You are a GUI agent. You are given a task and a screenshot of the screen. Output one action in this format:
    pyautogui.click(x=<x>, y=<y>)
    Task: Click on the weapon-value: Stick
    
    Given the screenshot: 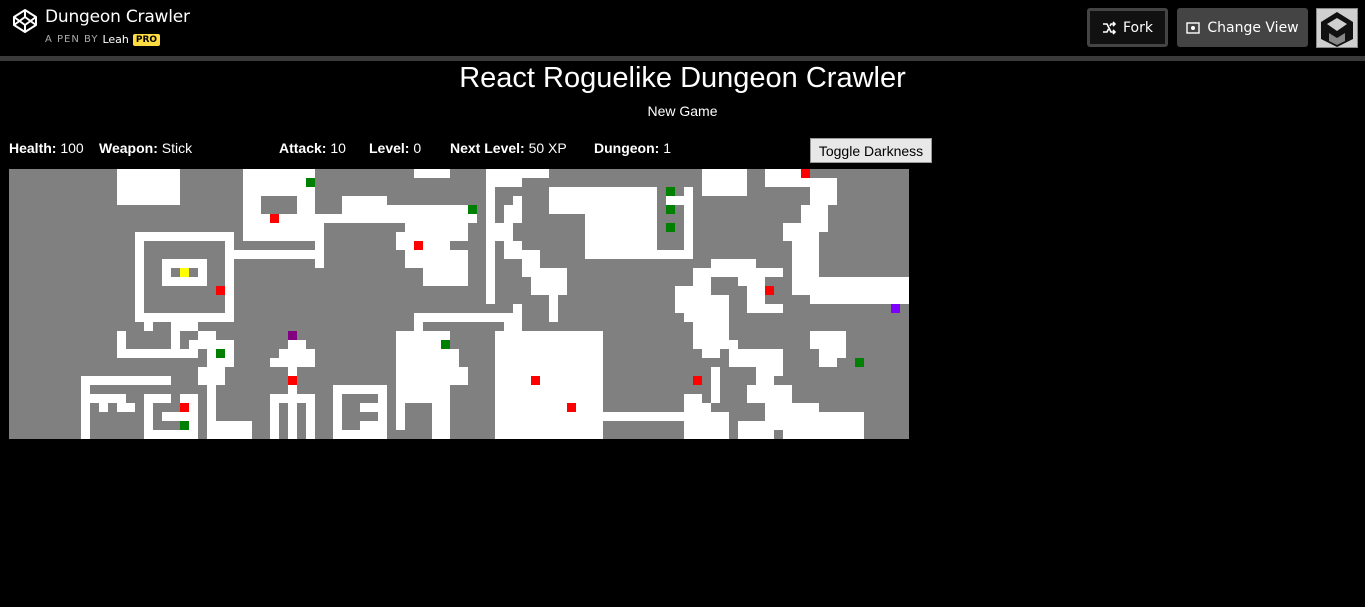 What is the action you would take?
    pyautogui.click(x=177, y=148)
    